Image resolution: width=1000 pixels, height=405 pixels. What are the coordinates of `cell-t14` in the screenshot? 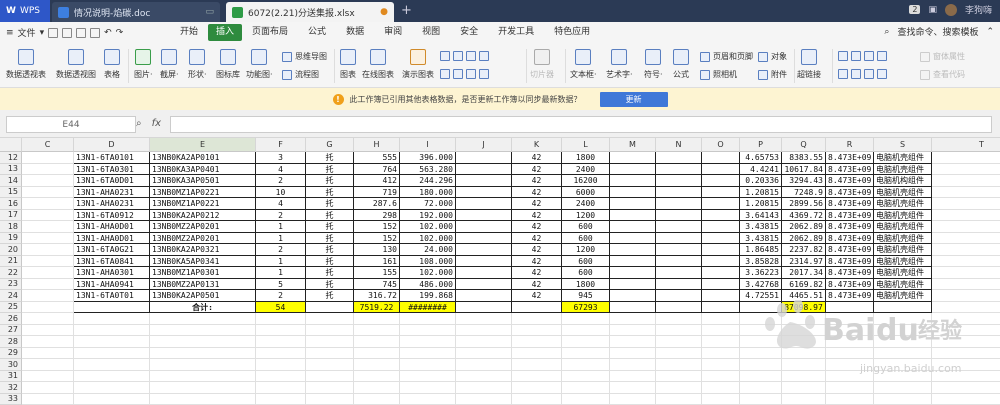 It's located at (966, 181).